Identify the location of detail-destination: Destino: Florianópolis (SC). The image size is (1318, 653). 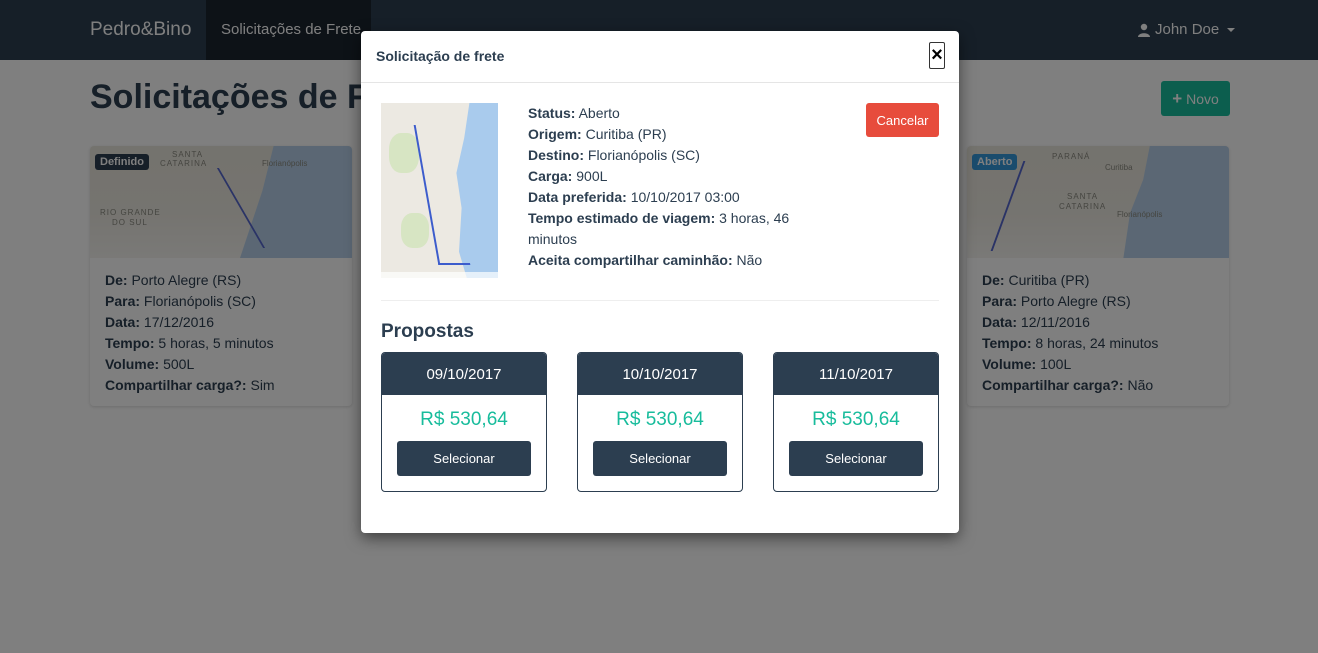
(614, 155).